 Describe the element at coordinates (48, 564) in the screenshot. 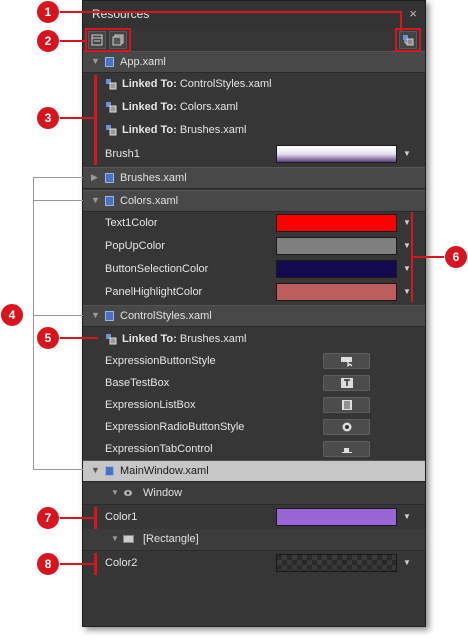

I see `callout-badge: 8` at that location.